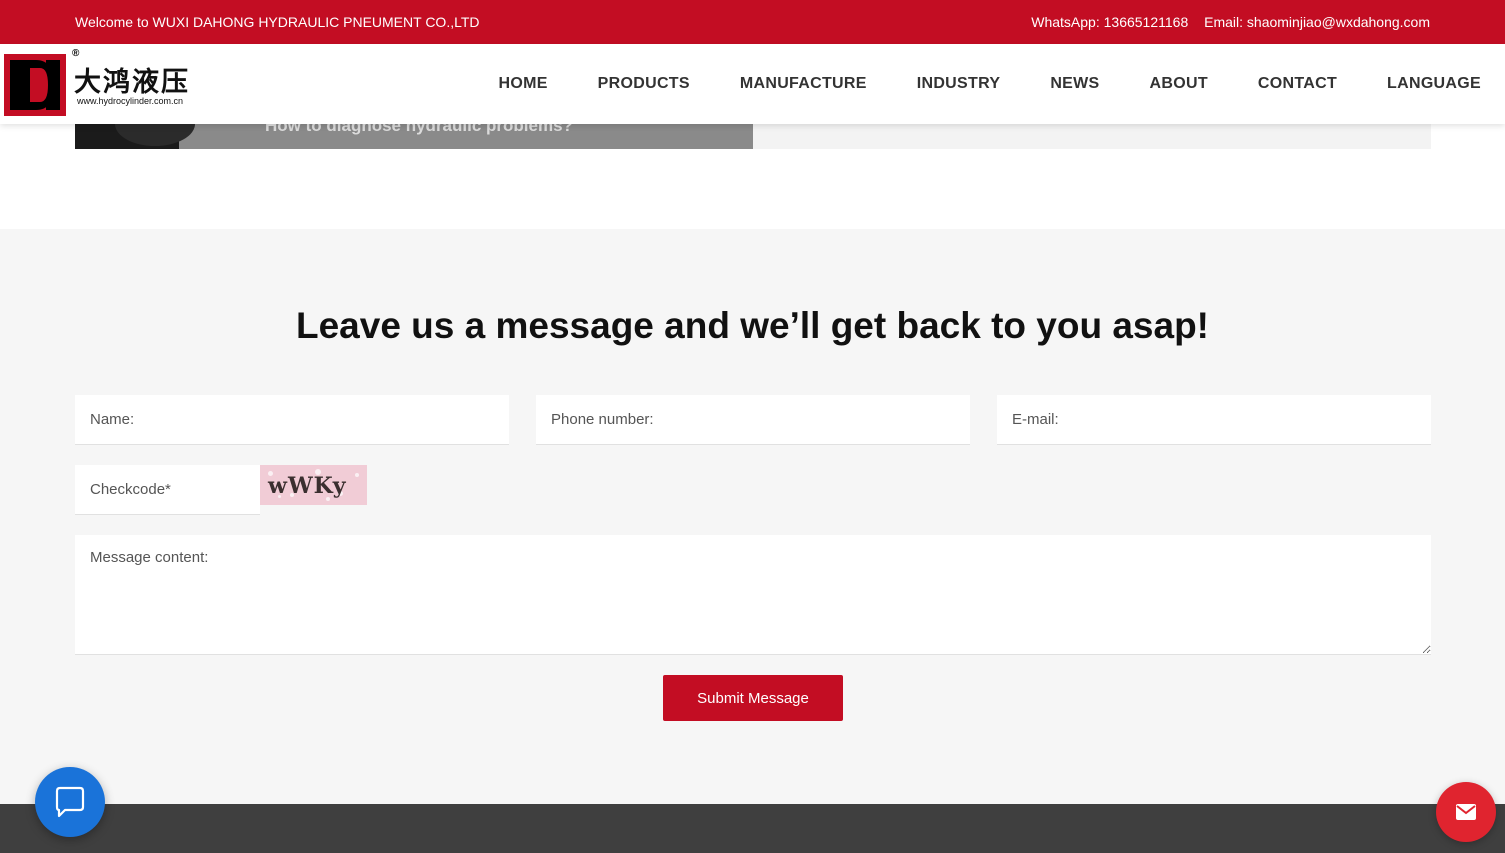  Describe the element at coordinates (1214, 420) in the screenshot. I see `email-input` at that location.